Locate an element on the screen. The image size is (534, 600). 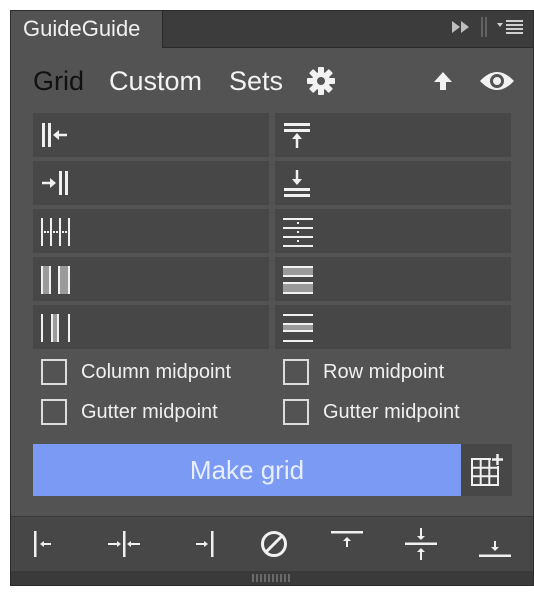
column-midpoint-checkbox is located at coordinates (54, 372).